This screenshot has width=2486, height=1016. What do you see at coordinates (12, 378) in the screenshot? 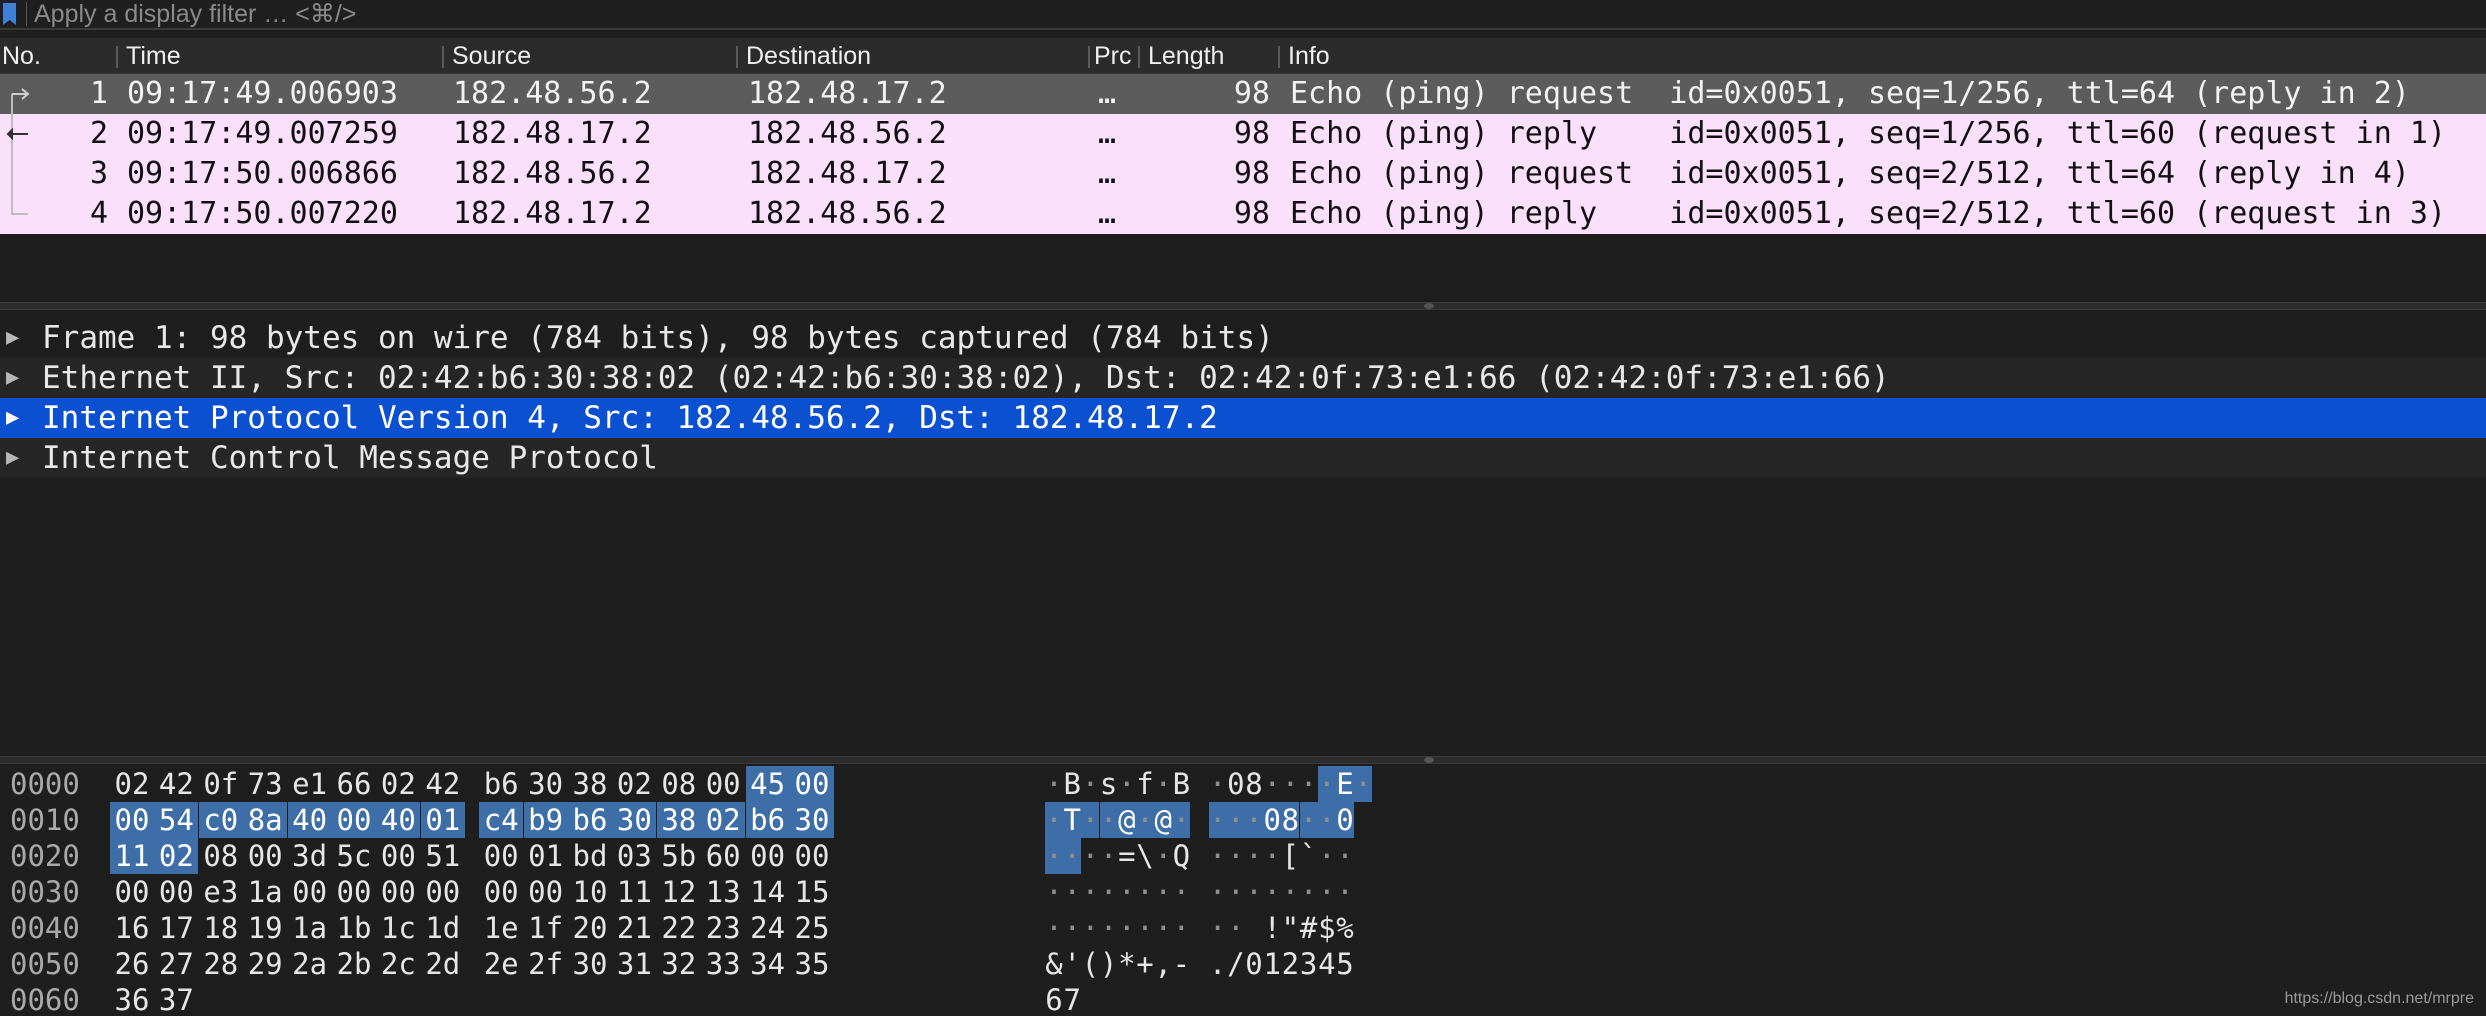
I see `disclosure-triangle-icon: ▶` at bounding box center [12, 378].